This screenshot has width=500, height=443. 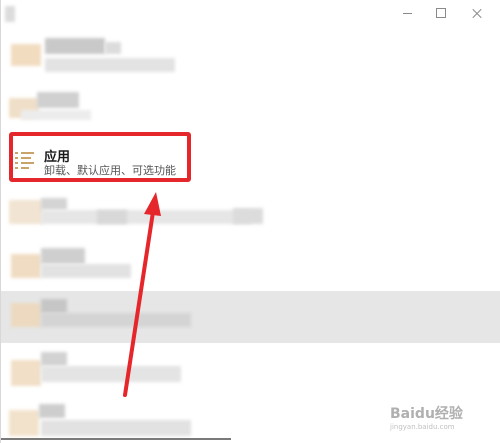 I want to click on close-button, so click(x=477, y=13).